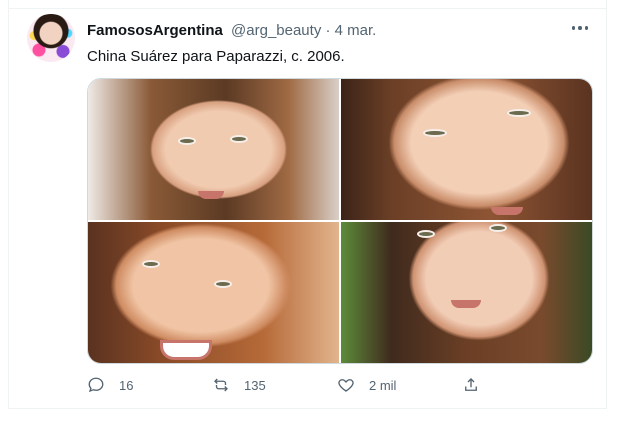 This screenshot has width=627, height=423. What do you see at coordinates (155, 30) in the screenshot?
I see `author-name: FamososArgentina` at bounding box center [155, 30].